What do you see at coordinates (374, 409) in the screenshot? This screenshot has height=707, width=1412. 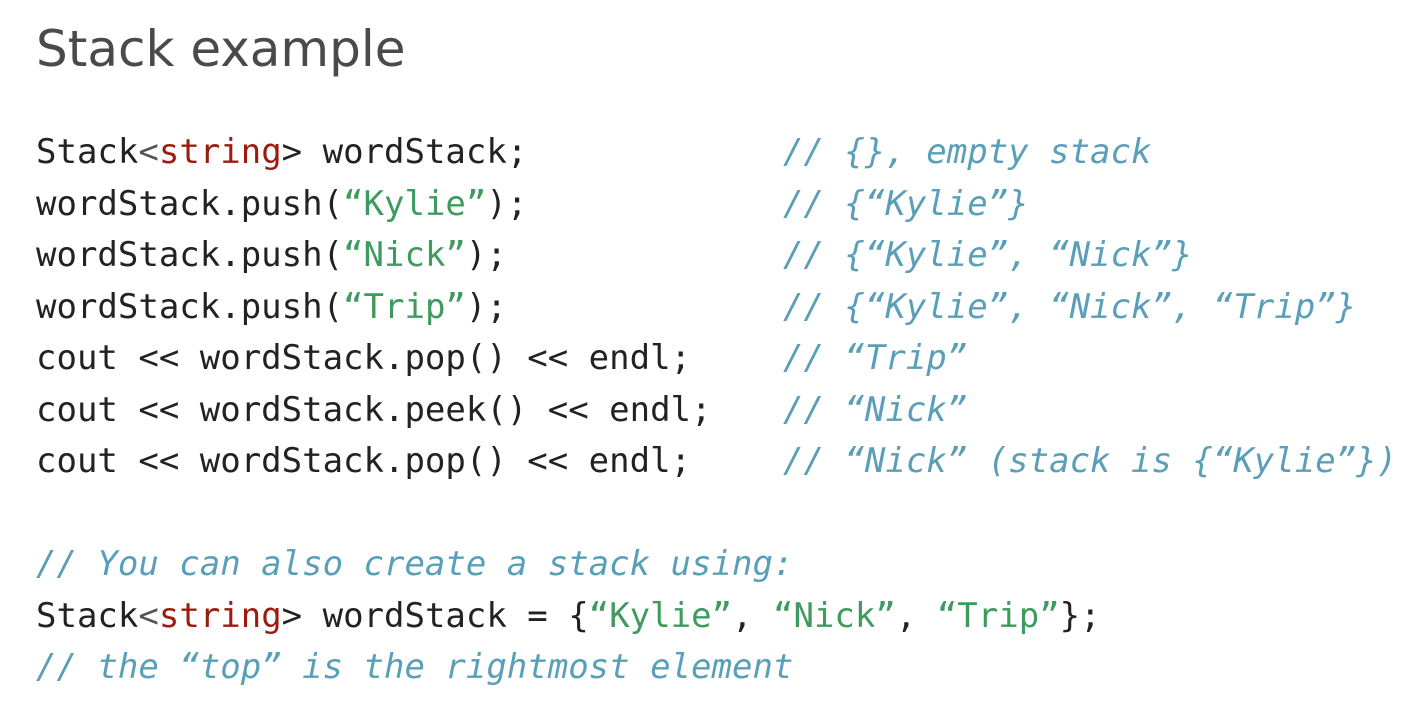 I see `code-text: cout << wordStack.peek() << endl;` at bounding box center [374, 409].